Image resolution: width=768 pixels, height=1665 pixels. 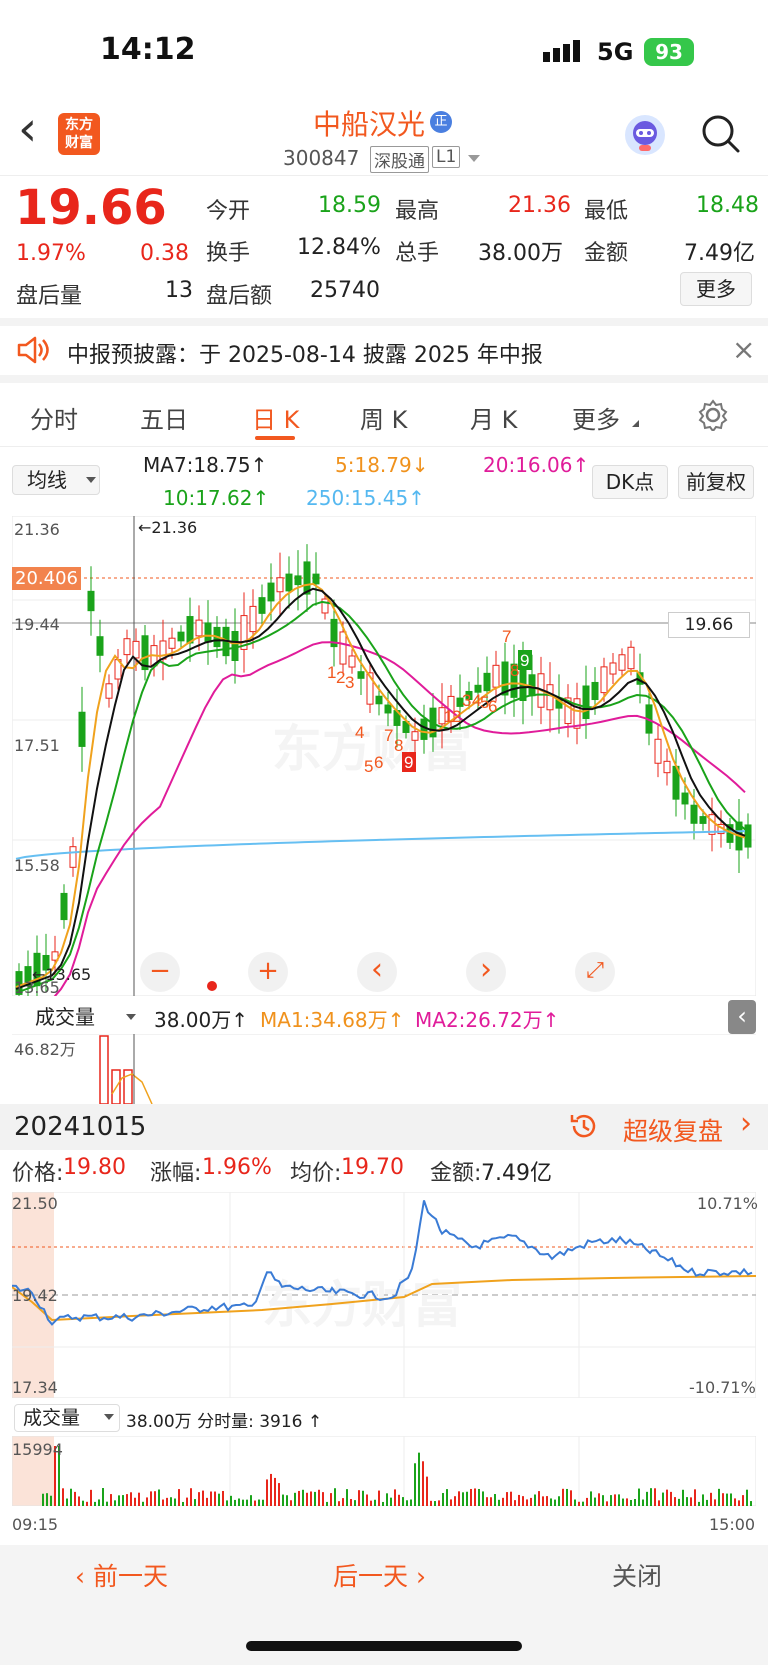 What do you see at coordinates (728, 1203) in the screenshot?
I see `intra-pct-top: 10.71%` at bounding box center [728, 1203].